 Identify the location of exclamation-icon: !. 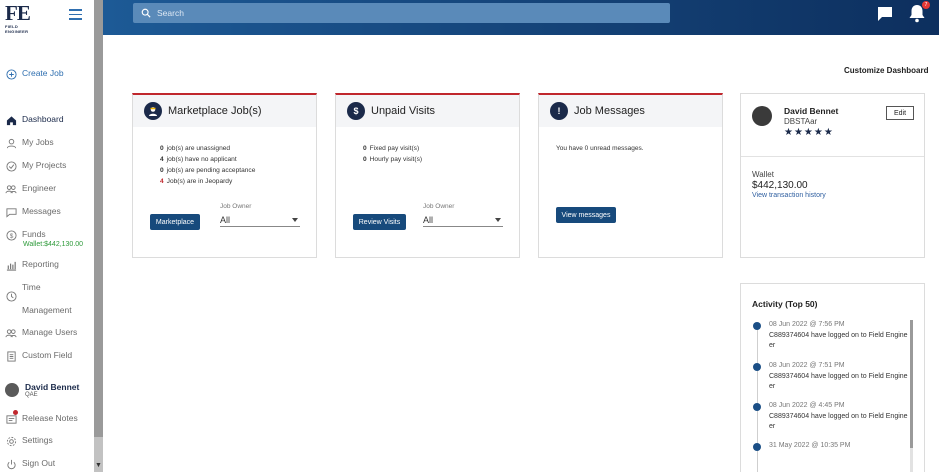
(559, 111).